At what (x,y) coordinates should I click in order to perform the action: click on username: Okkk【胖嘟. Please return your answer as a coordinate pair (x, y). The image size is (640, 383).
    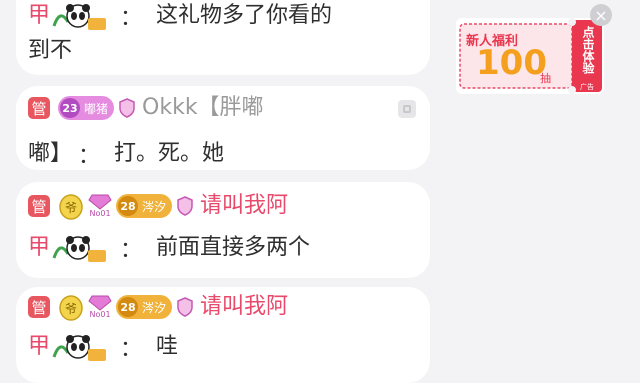
    Looking at the image, I should click on (203, 108).